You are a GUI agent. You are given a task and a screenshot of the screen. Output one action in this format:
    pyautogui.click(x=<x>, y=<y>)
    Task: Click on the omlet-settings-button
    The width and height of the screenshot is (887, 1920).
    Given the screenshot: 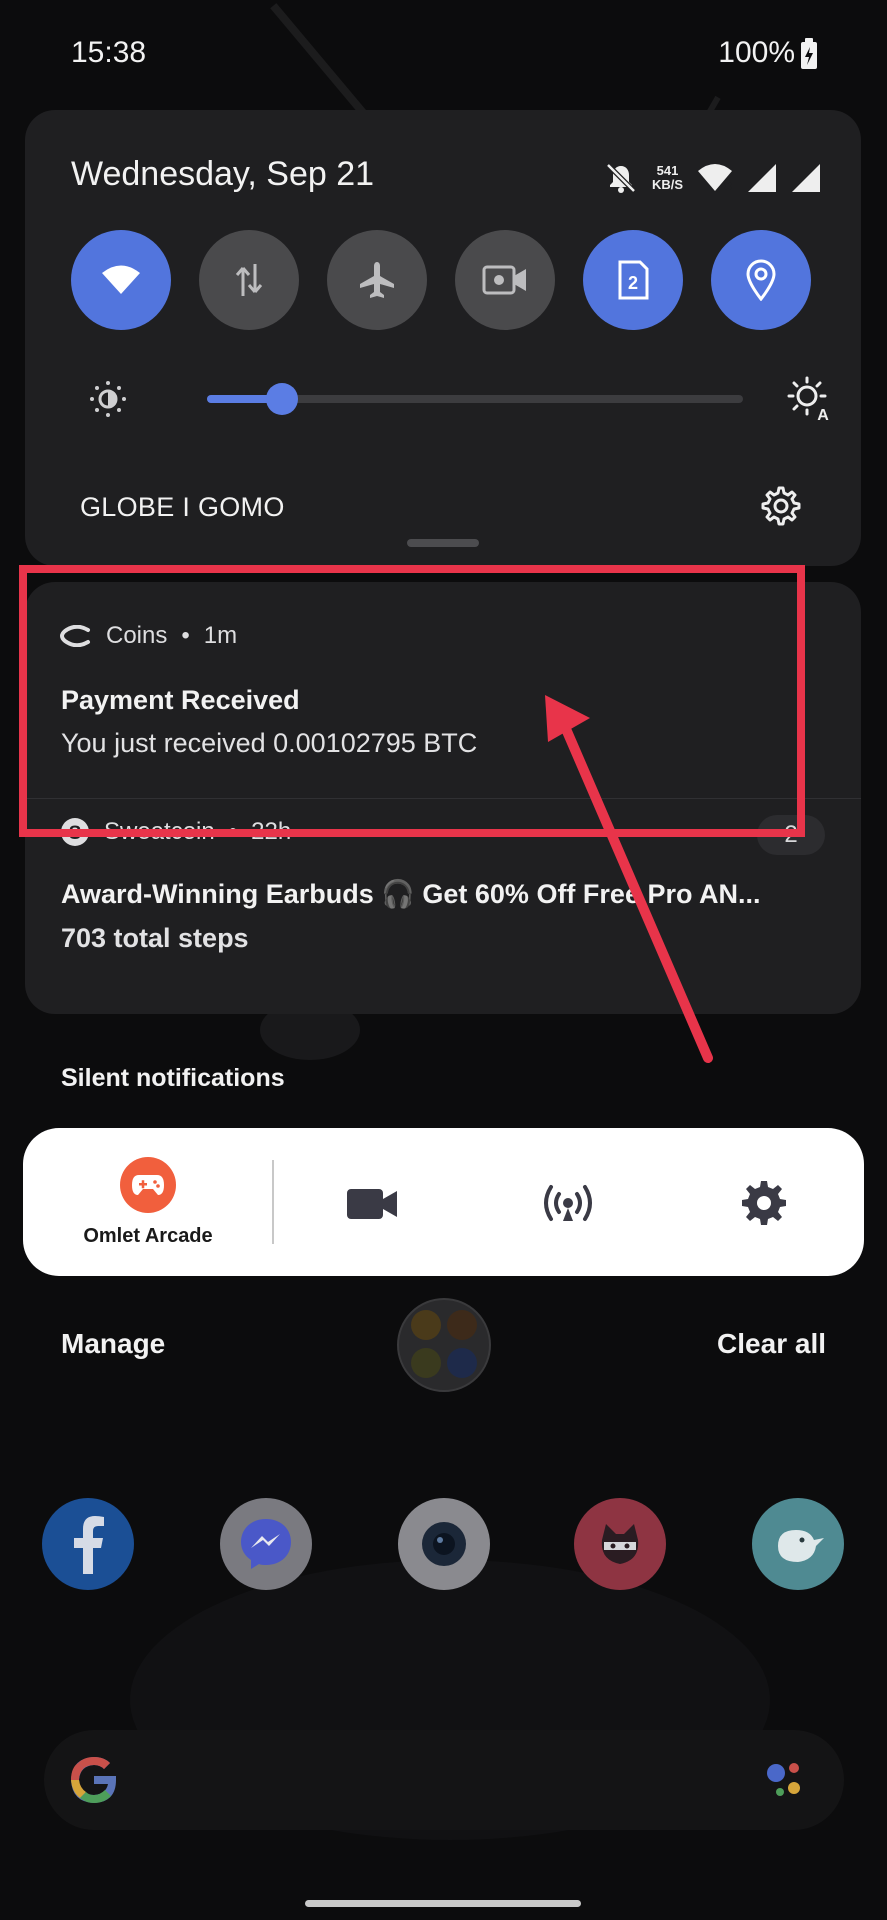 What is the action you would take?
    pyautogui.click(x=764, y=1203)
    